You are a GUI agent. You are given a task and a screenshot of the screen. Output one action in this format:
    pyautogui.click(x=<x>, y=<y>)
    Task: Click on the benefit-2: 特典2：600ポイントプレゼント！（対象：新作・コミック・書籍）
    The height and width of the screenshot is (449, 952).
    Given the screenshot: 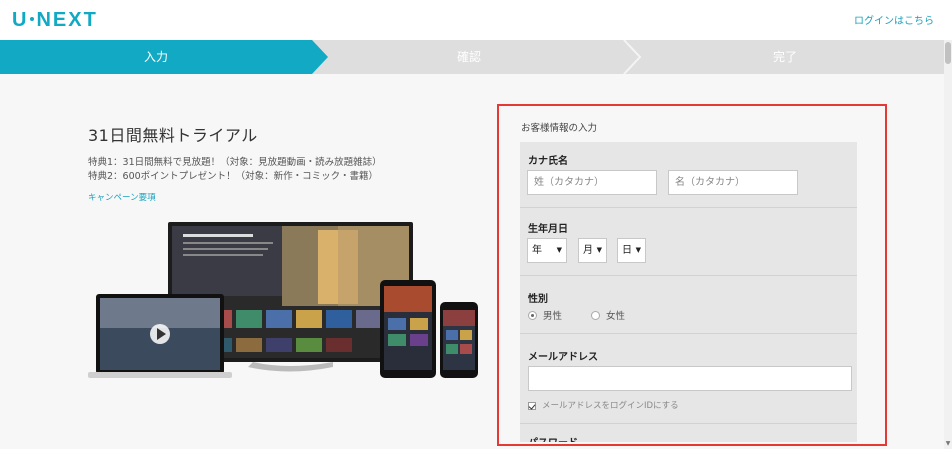 What is the action you would take?
    pyautogui.click(x=233, y=176)
    